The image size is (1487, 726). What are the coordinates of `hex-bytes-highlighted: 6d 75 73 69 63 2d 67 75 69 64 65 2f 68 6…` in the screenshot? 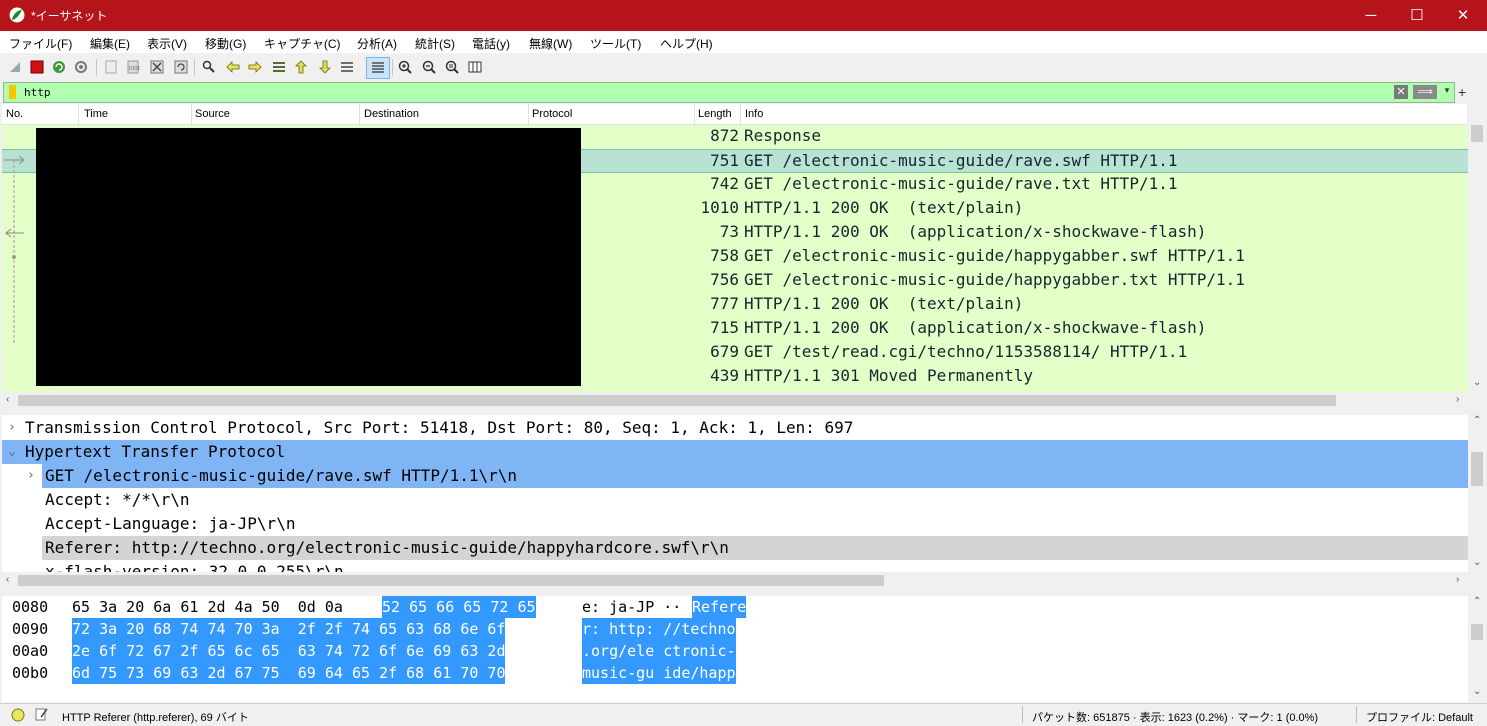 It's located at (289, 673).